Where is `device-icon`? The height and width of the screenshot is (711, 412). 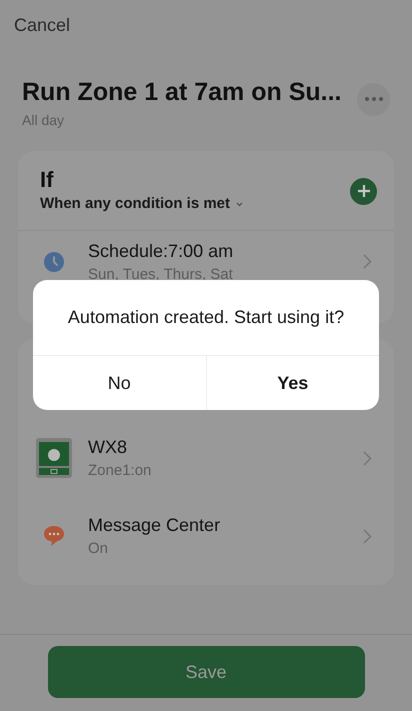
device-icon is located at coordinates (54, 458).